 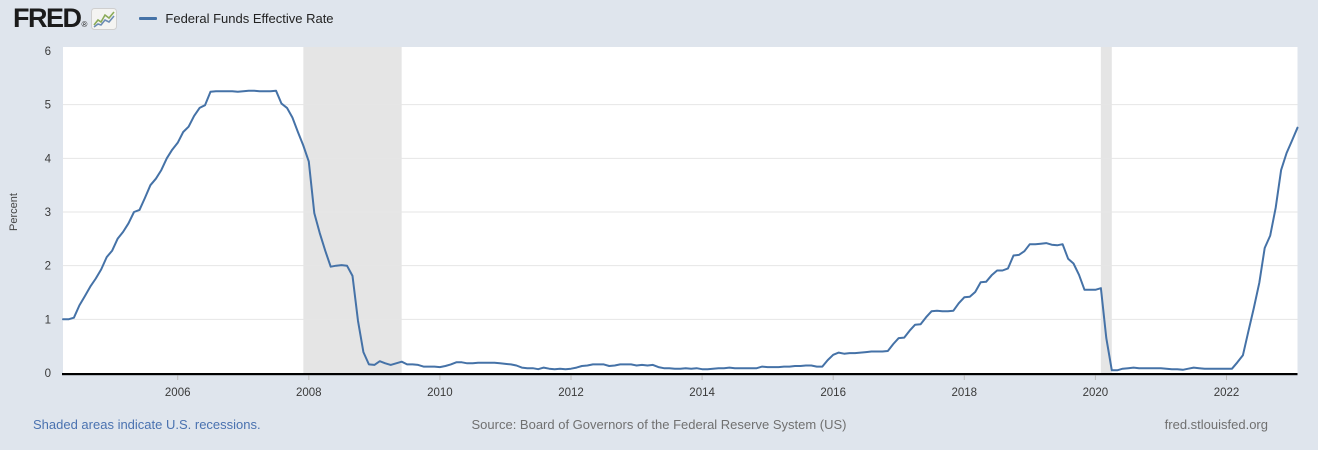 What do you see at coordinates (48, 320) in the screenshot?
I see `y-tick-label: 1` at bounding box center [48, 320].